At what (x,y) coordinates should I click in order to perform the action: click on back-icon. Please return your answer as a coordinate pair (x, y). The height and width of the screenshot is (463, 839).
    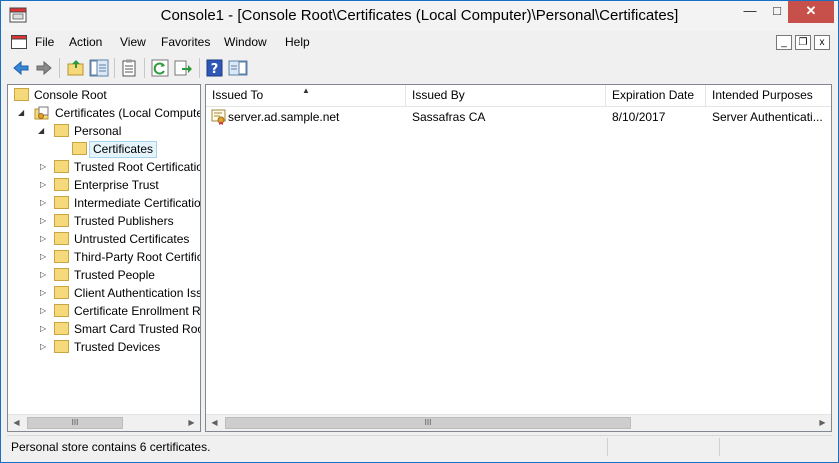
    Looking at the image, I should click on (21, 68).